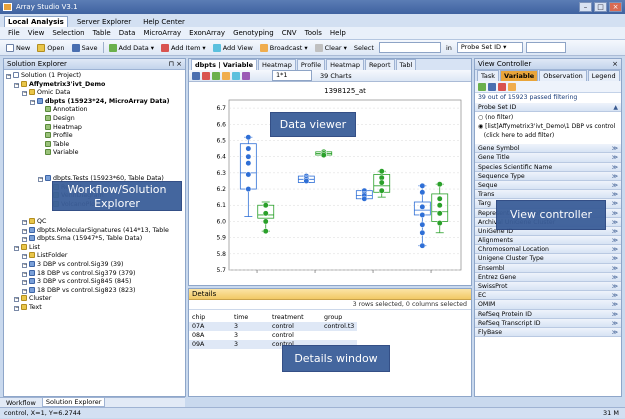 The image size is (625, 419). Describe the element at coordinates (548, 149) in the screenshot. I see `field-row: Gene Symbol ≫` at that location.